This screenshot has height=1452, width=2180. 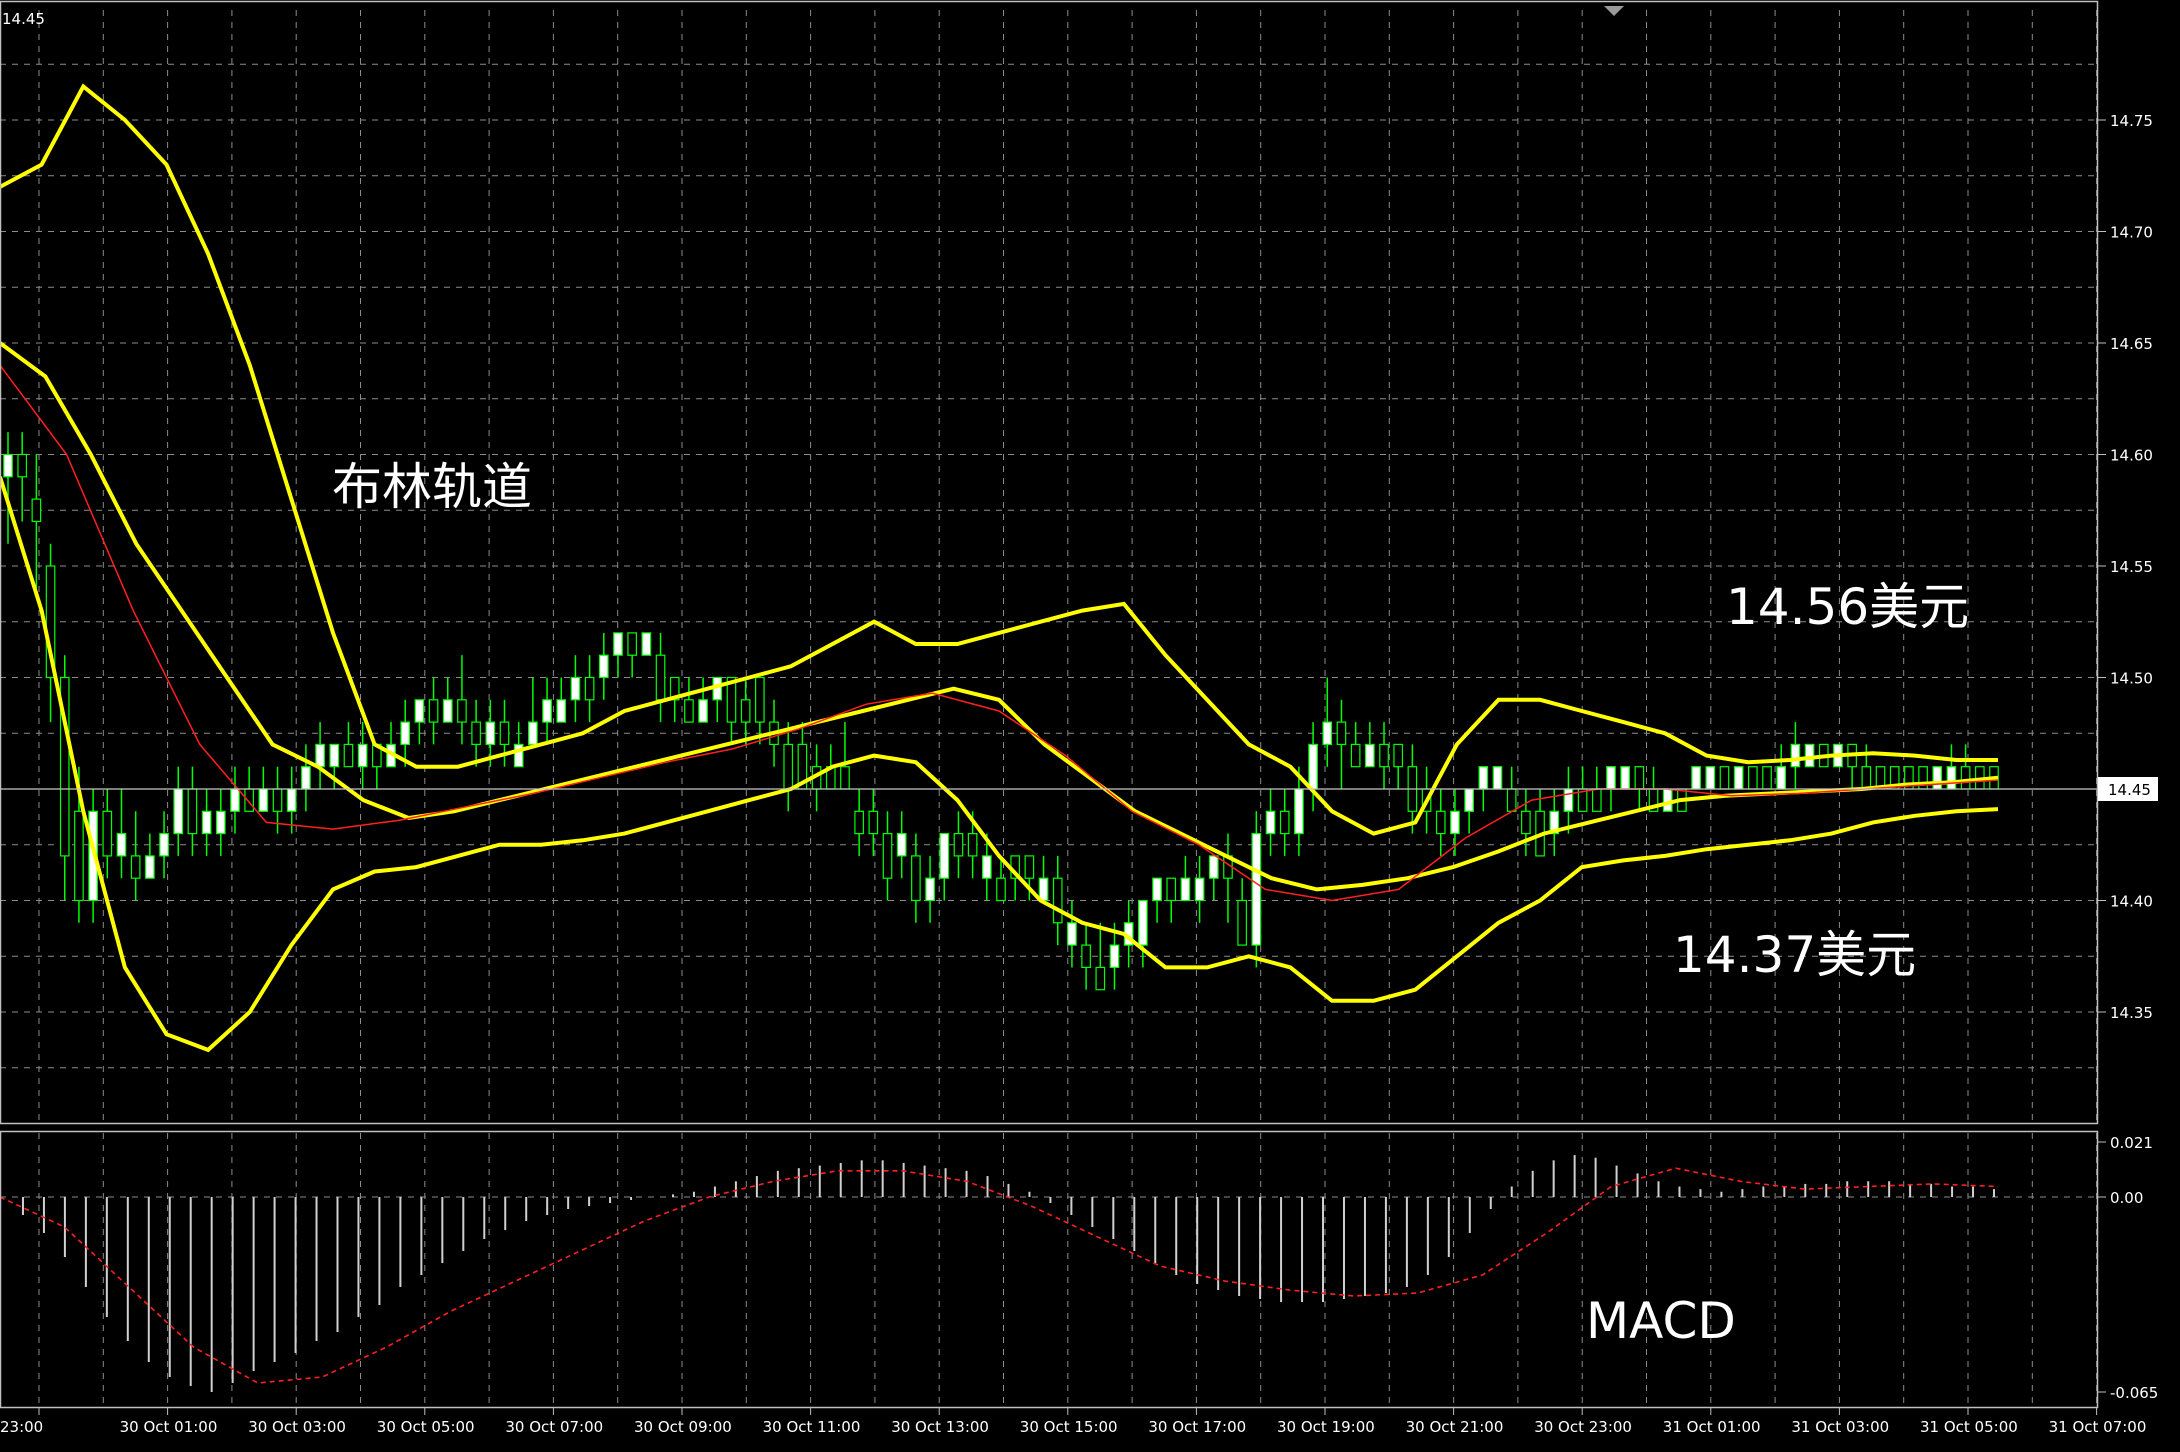 I want to click on price-tick-label: 14.35, so click(x=2131, y=1013).